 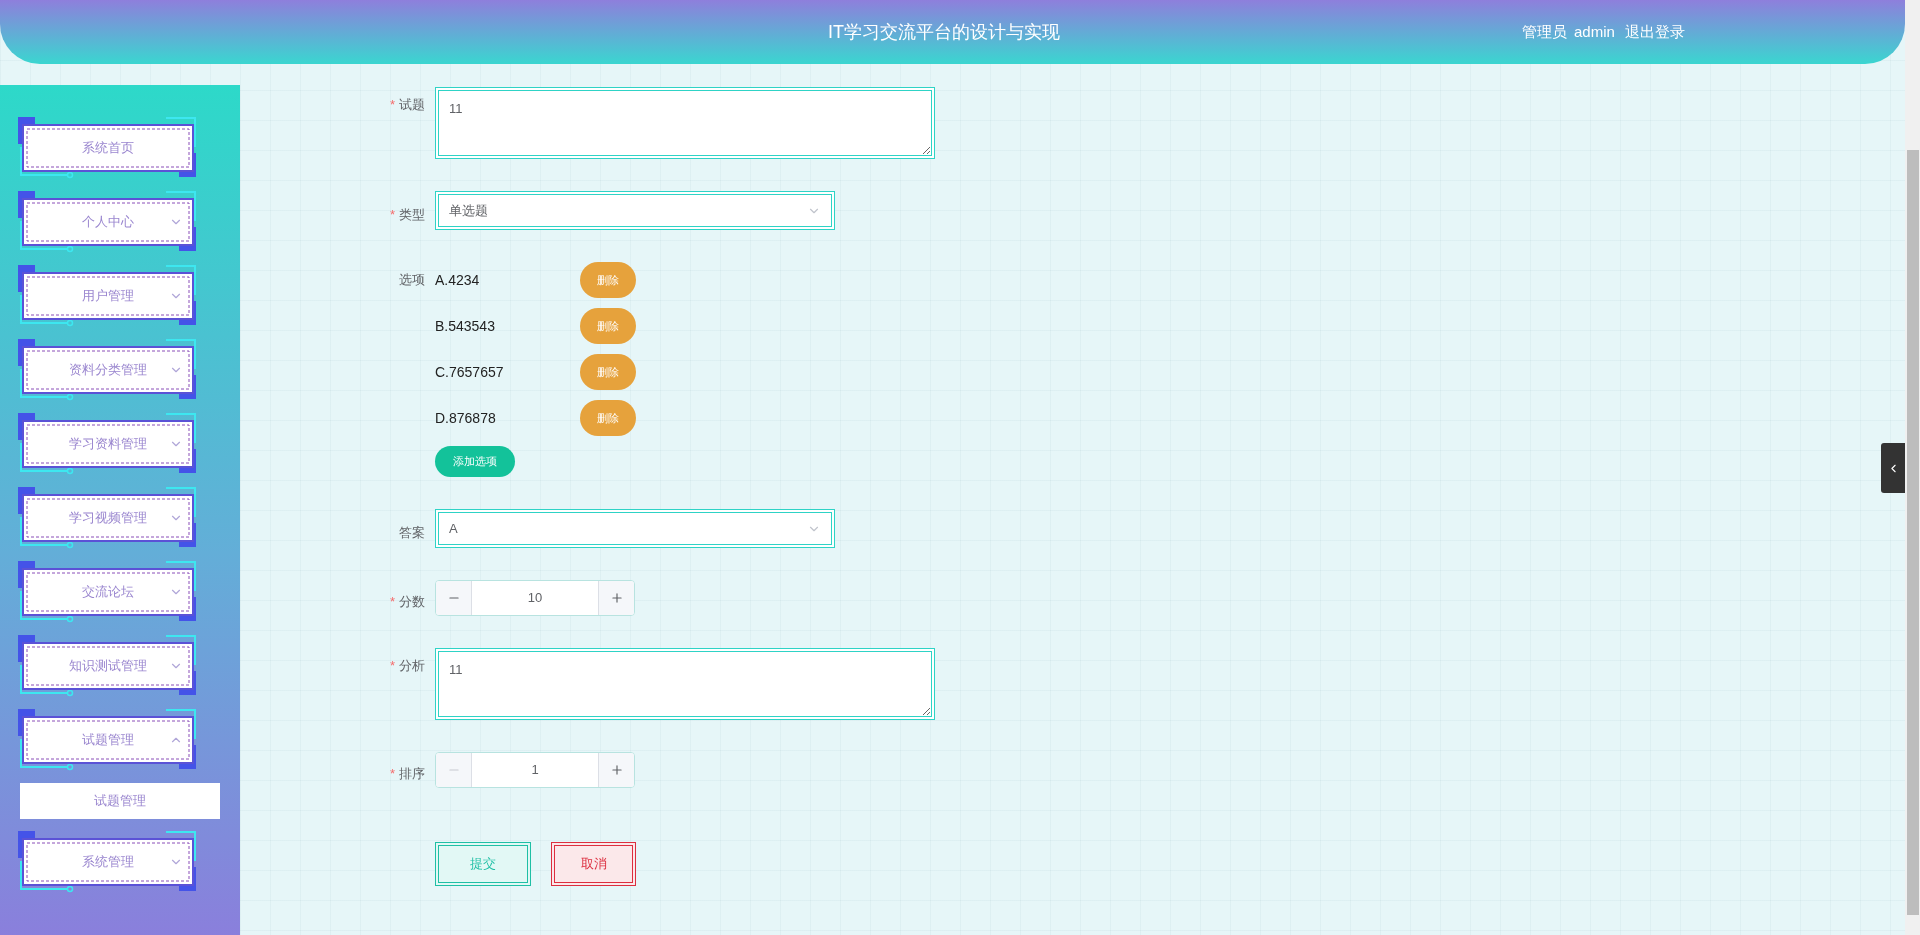 What do you see at coordinates (412, 602) in the screenshot?
I see `field-label: 分数` at bounding box center [412, 602].